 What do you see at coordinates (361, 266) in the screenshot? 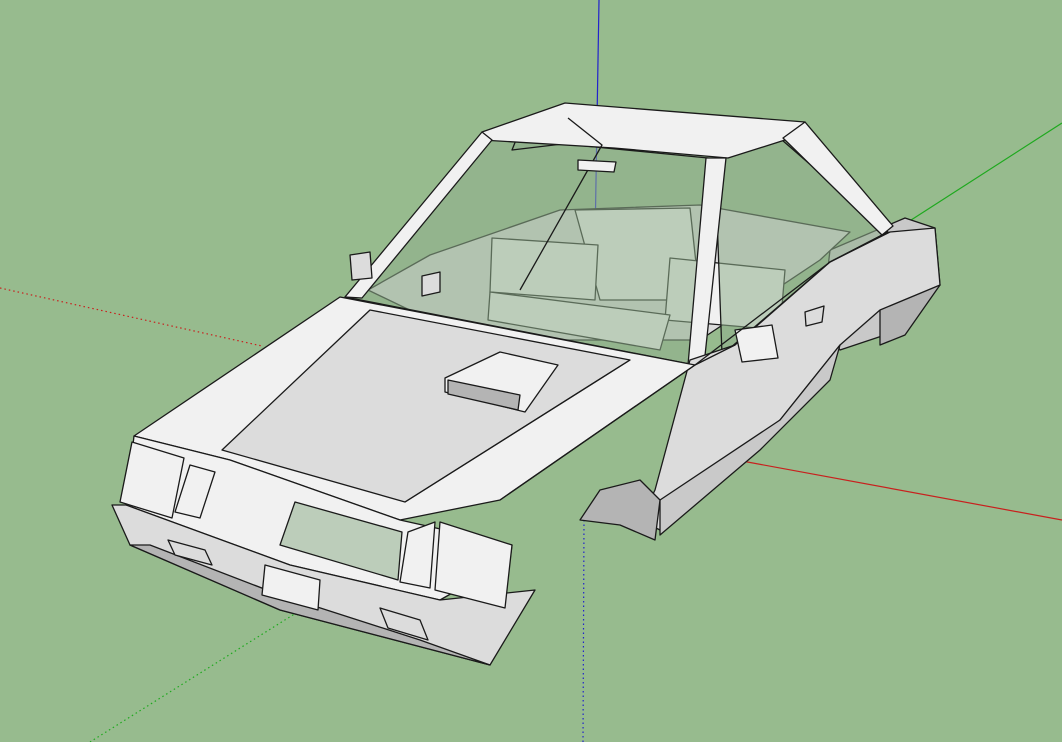
I see `left-side-mirror` at bounding box center [361, 266].